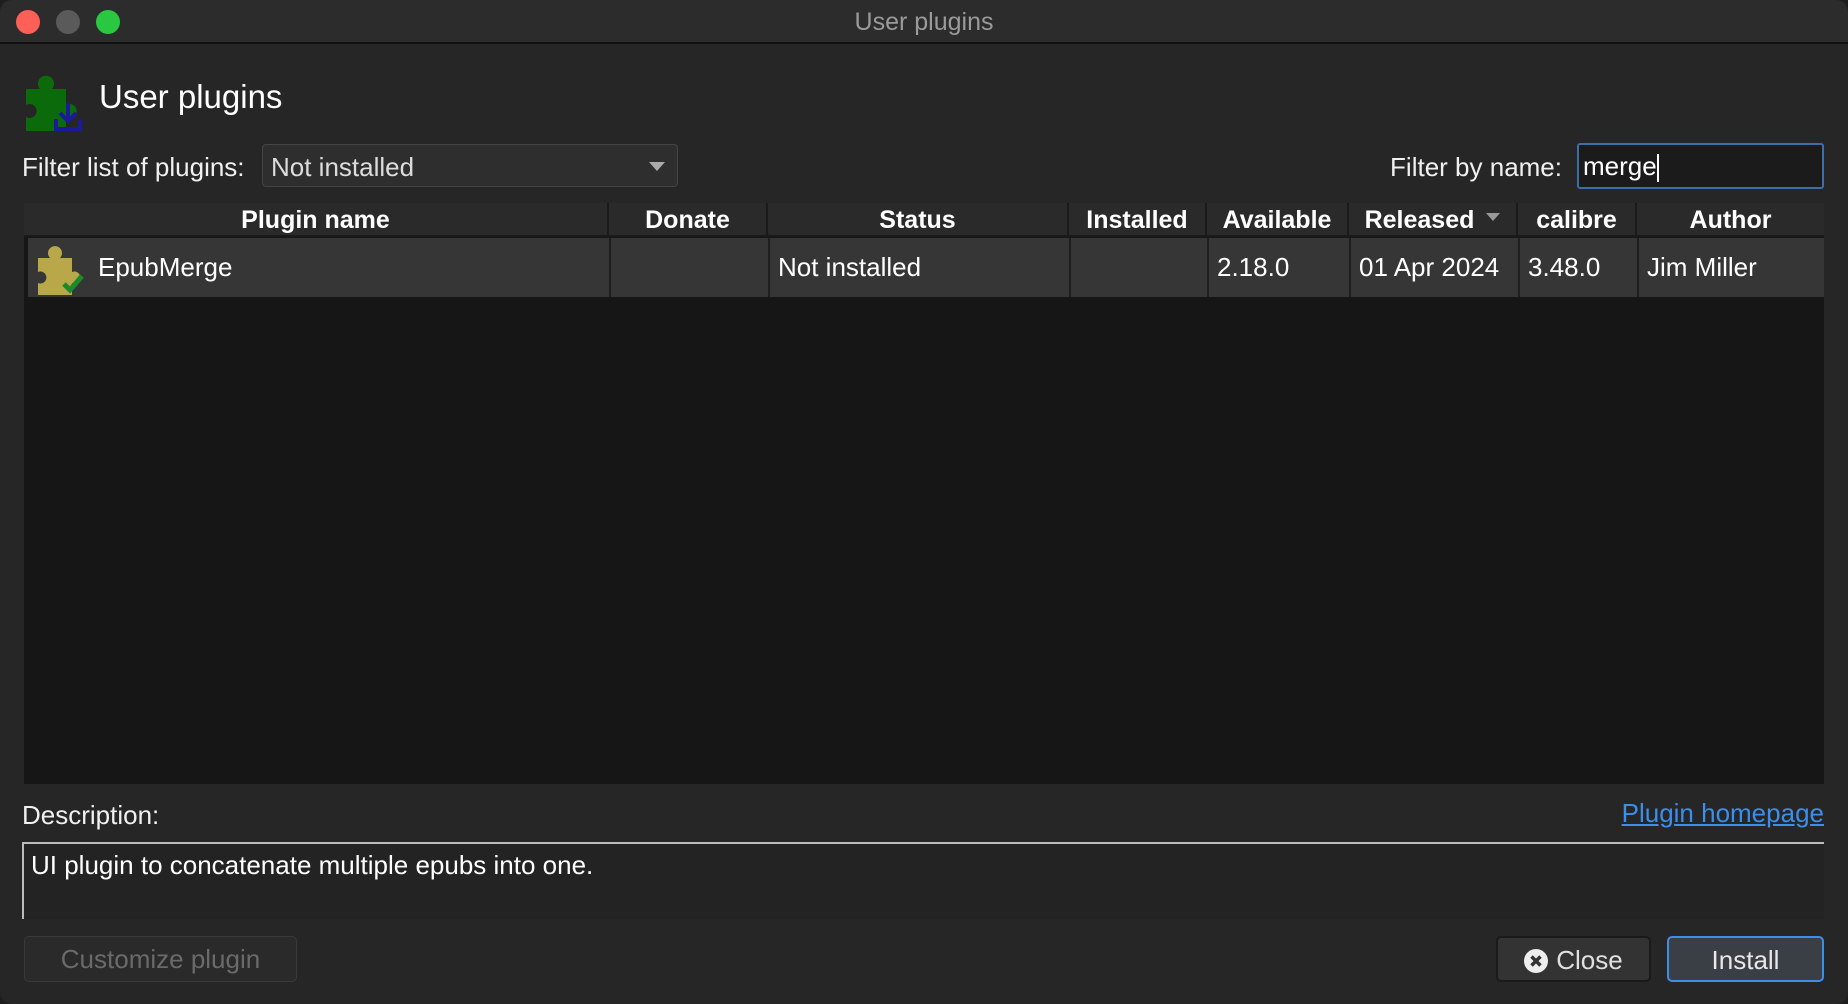 Image resolution: width=1848 pixels, height=1004 pixels. I want to click on cell-plugin-name: EpubMerge, so click(319, 267).